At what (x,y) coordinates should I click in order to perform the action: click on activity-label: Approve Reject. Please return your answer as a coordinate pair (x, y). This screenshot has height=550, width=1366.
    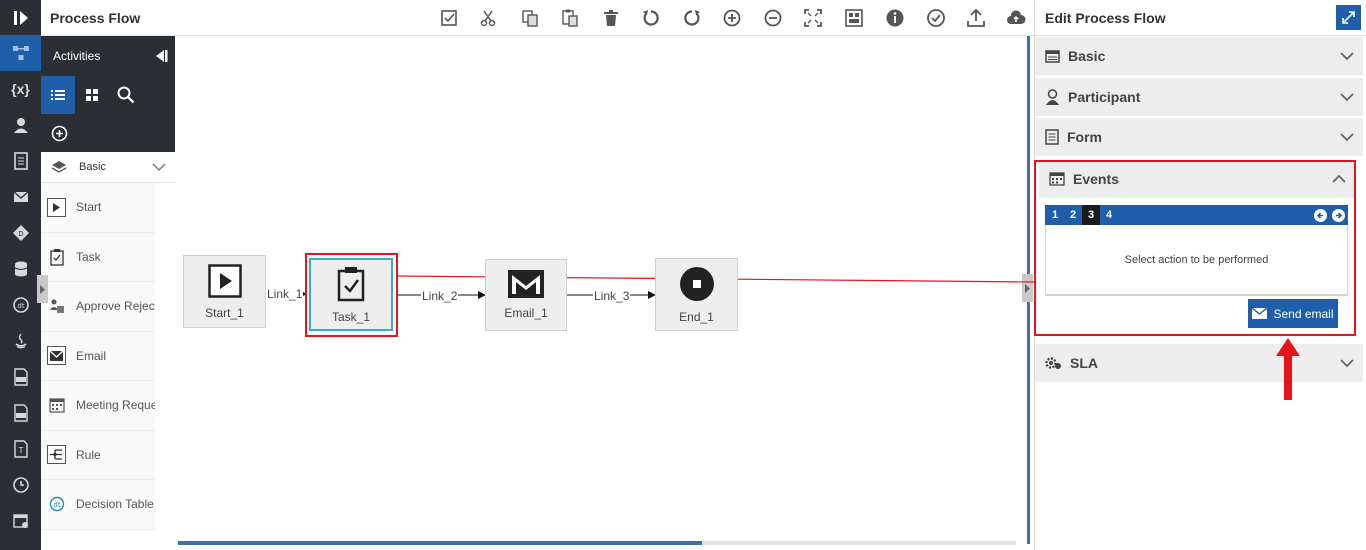
    Looking at the image, I should click on (115, 306).